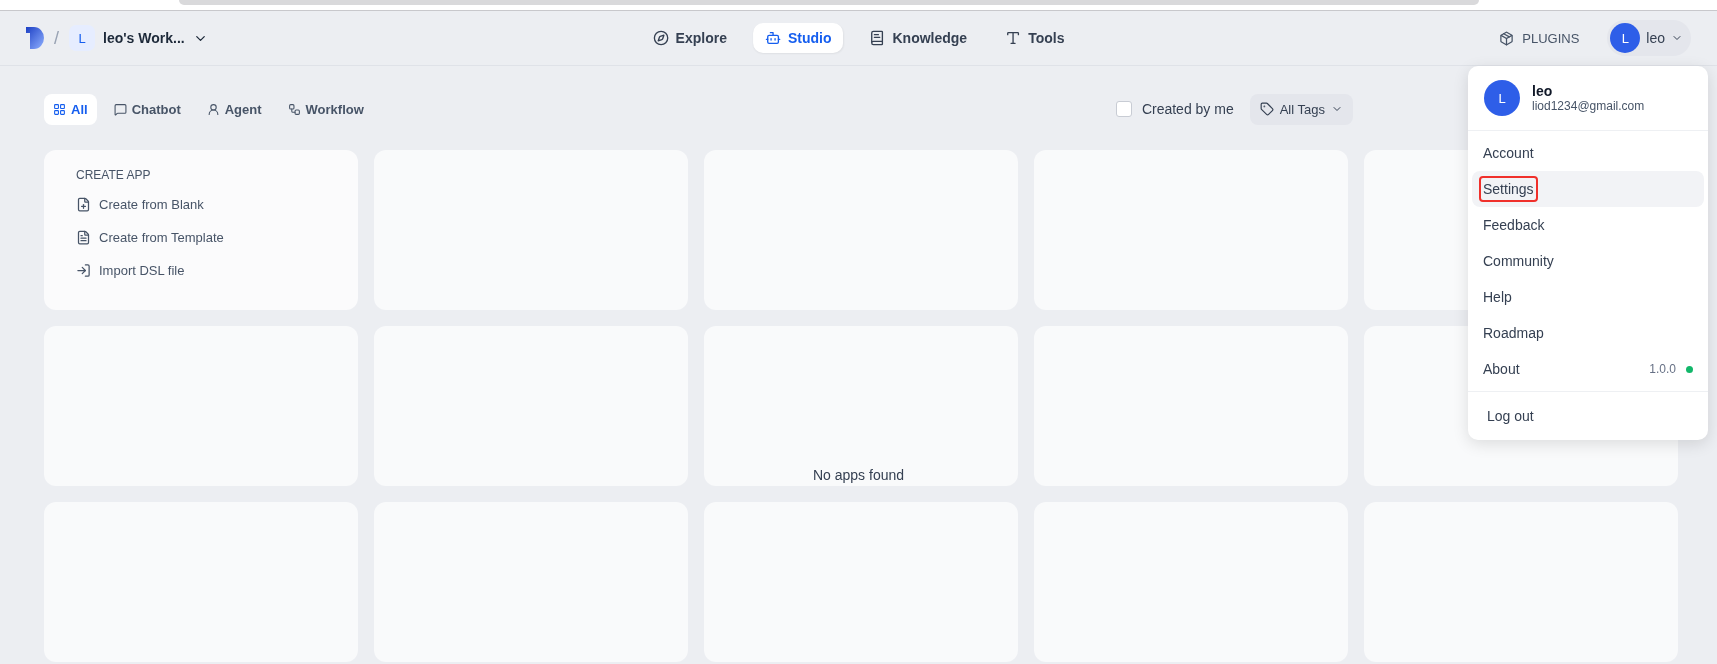  I want to click on robot-icon, so click(772, 38).